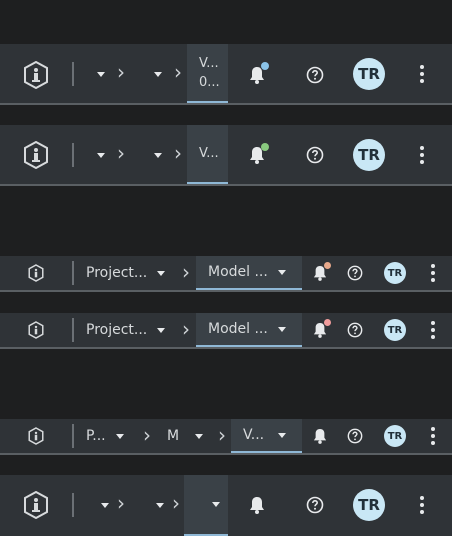 This screenshot has width=452, height=536. Describe the element at coordinates (173, 436) in the screenshot. I see `model-label: M` at that location.